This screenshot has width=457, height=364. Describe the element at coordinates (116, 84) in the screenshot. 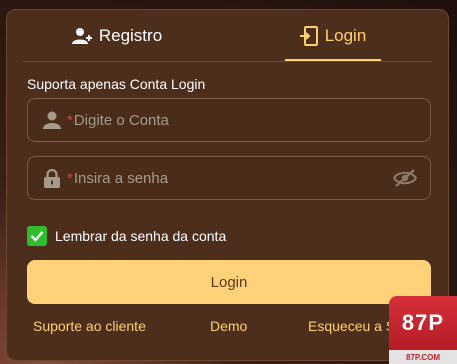

I see `login-caption: Suporta apenas Conta Login` at that location.